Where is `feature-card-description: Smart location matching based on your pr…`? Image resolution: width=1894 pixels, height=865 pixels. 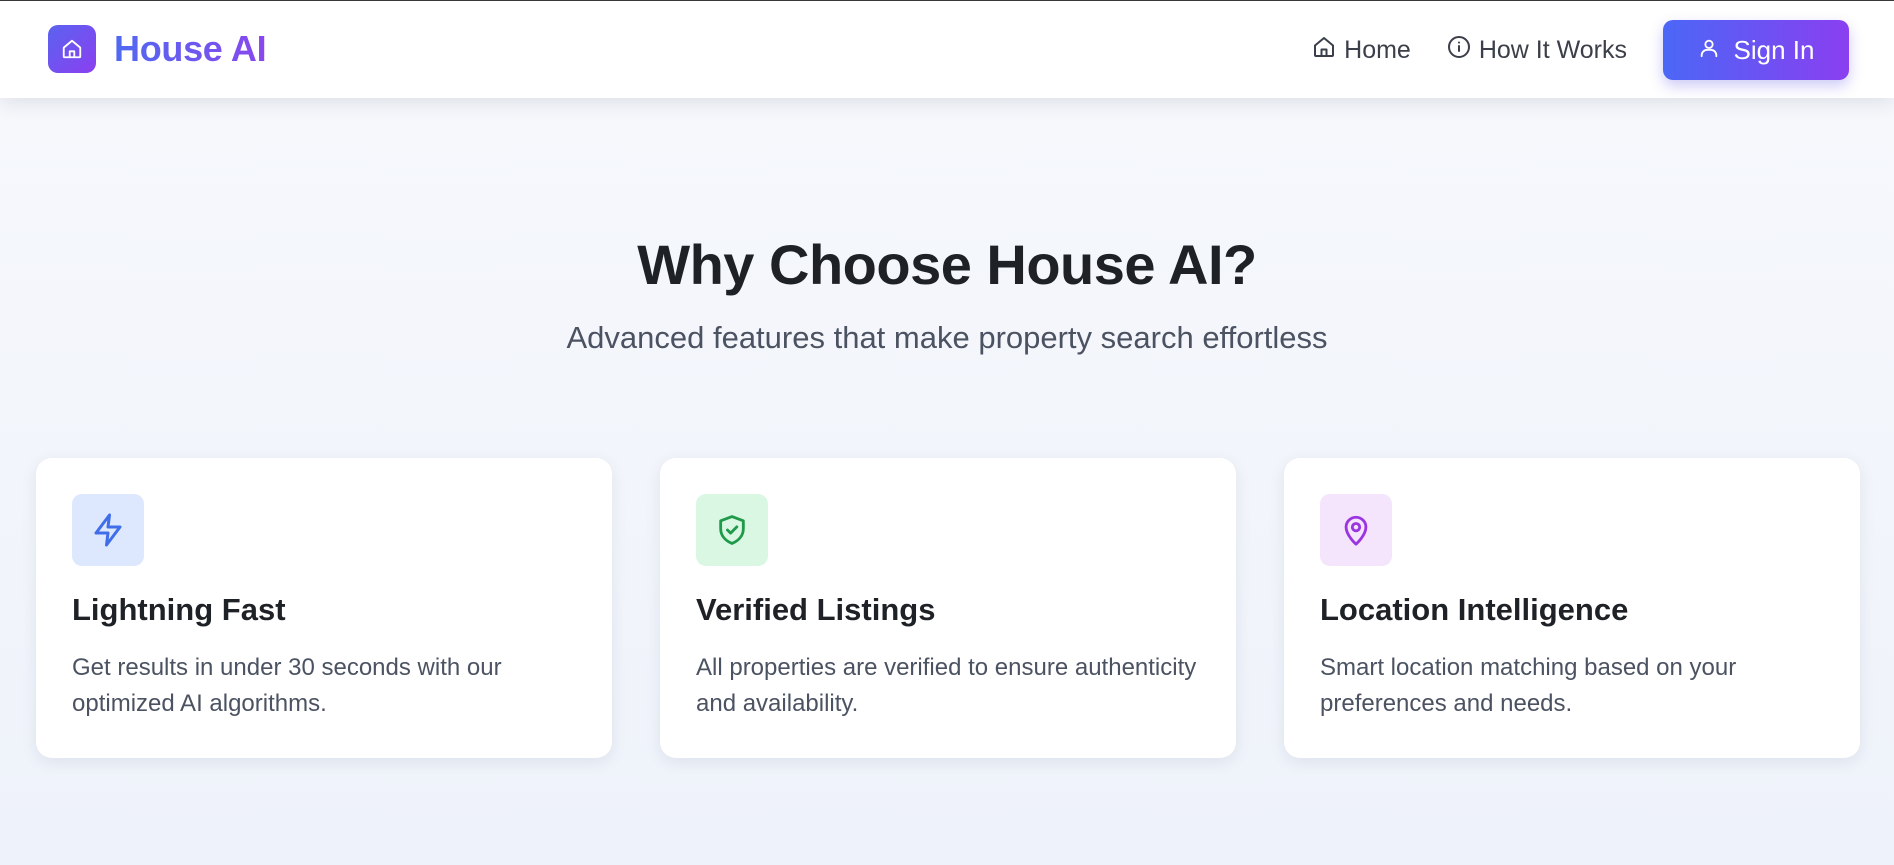 feature-card-description: Smart location matching based on your pr… is located at coordinates (1528, 685).